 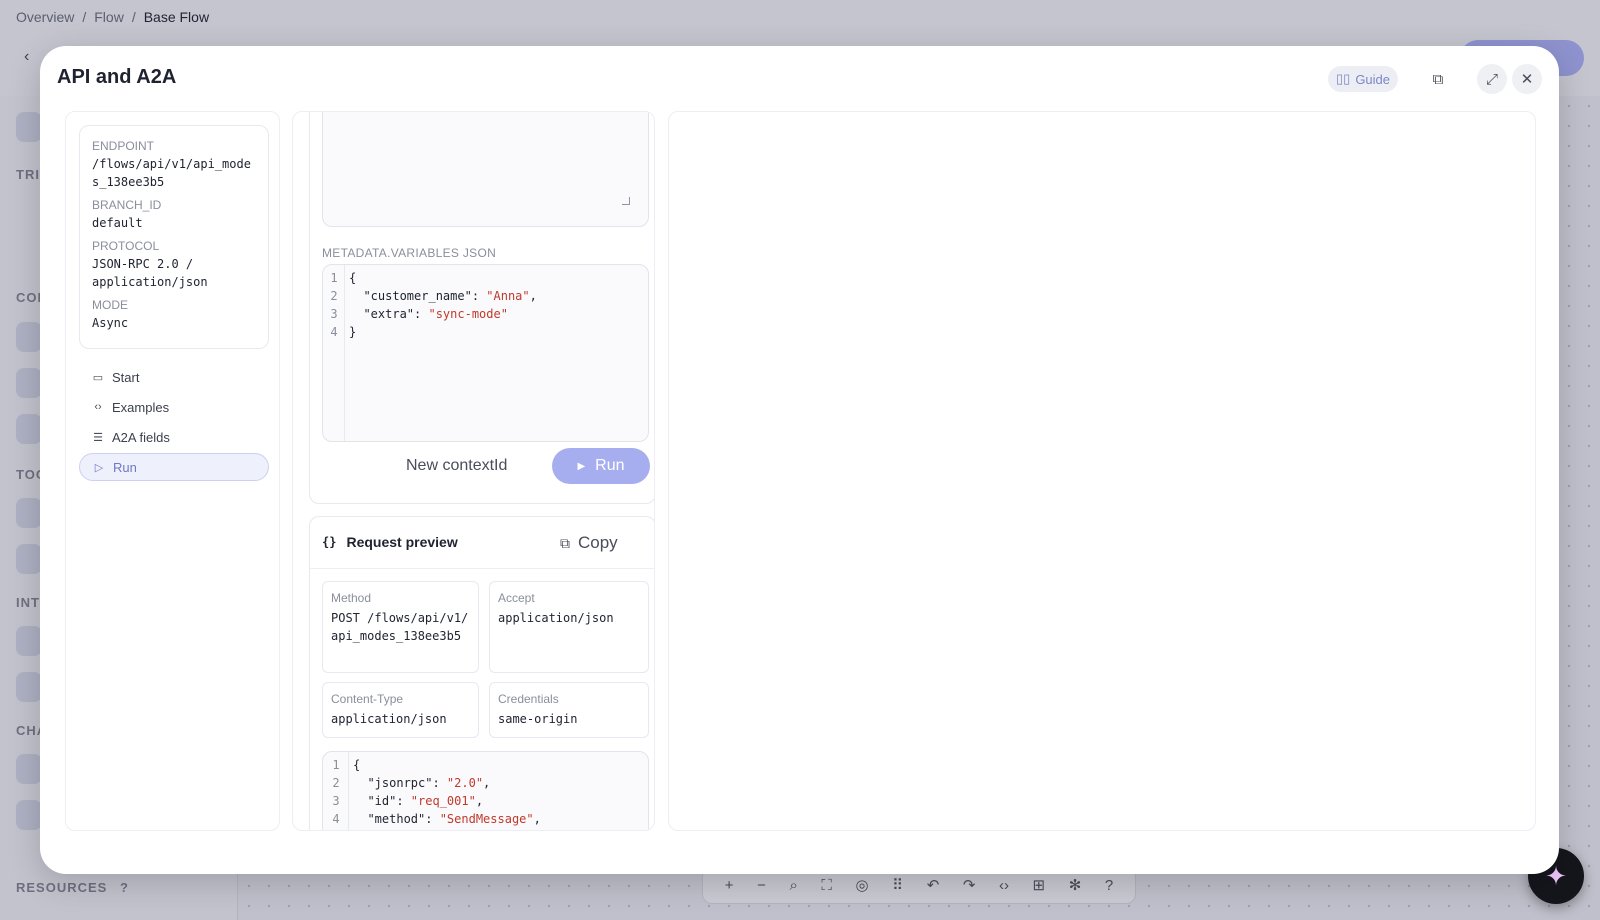 I want to click on new-context-id-button: New contextId, so click(x=456, y=466).